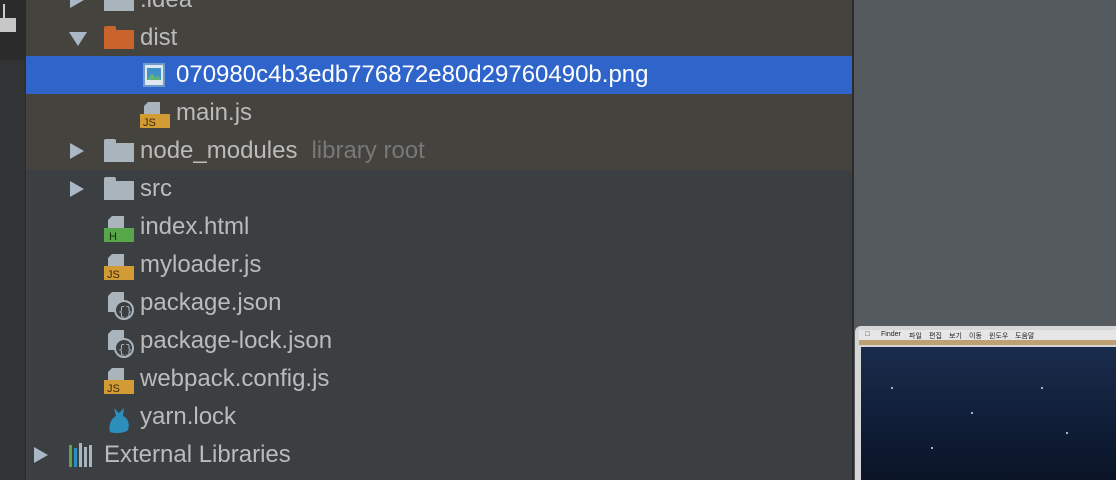 The image size is (1116, 480). Describe the element at coordinates (368, 150) in the screenshot. I see `library-root-hint: library root` at that location.